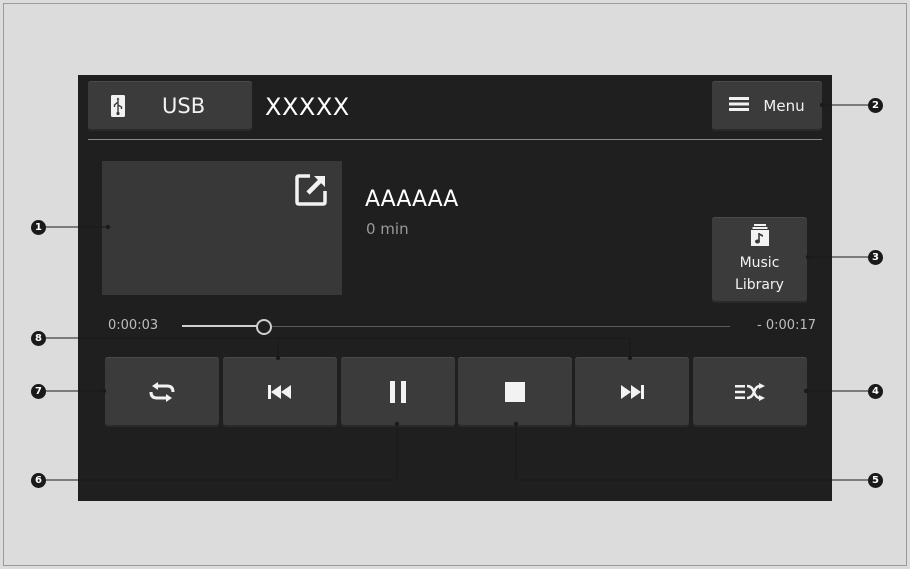 The image size is (910, 569). What do you see at coordinates (387, 229) in the screenshot?
I see `track-duration: 0 min` at bounding box center [387, 229].